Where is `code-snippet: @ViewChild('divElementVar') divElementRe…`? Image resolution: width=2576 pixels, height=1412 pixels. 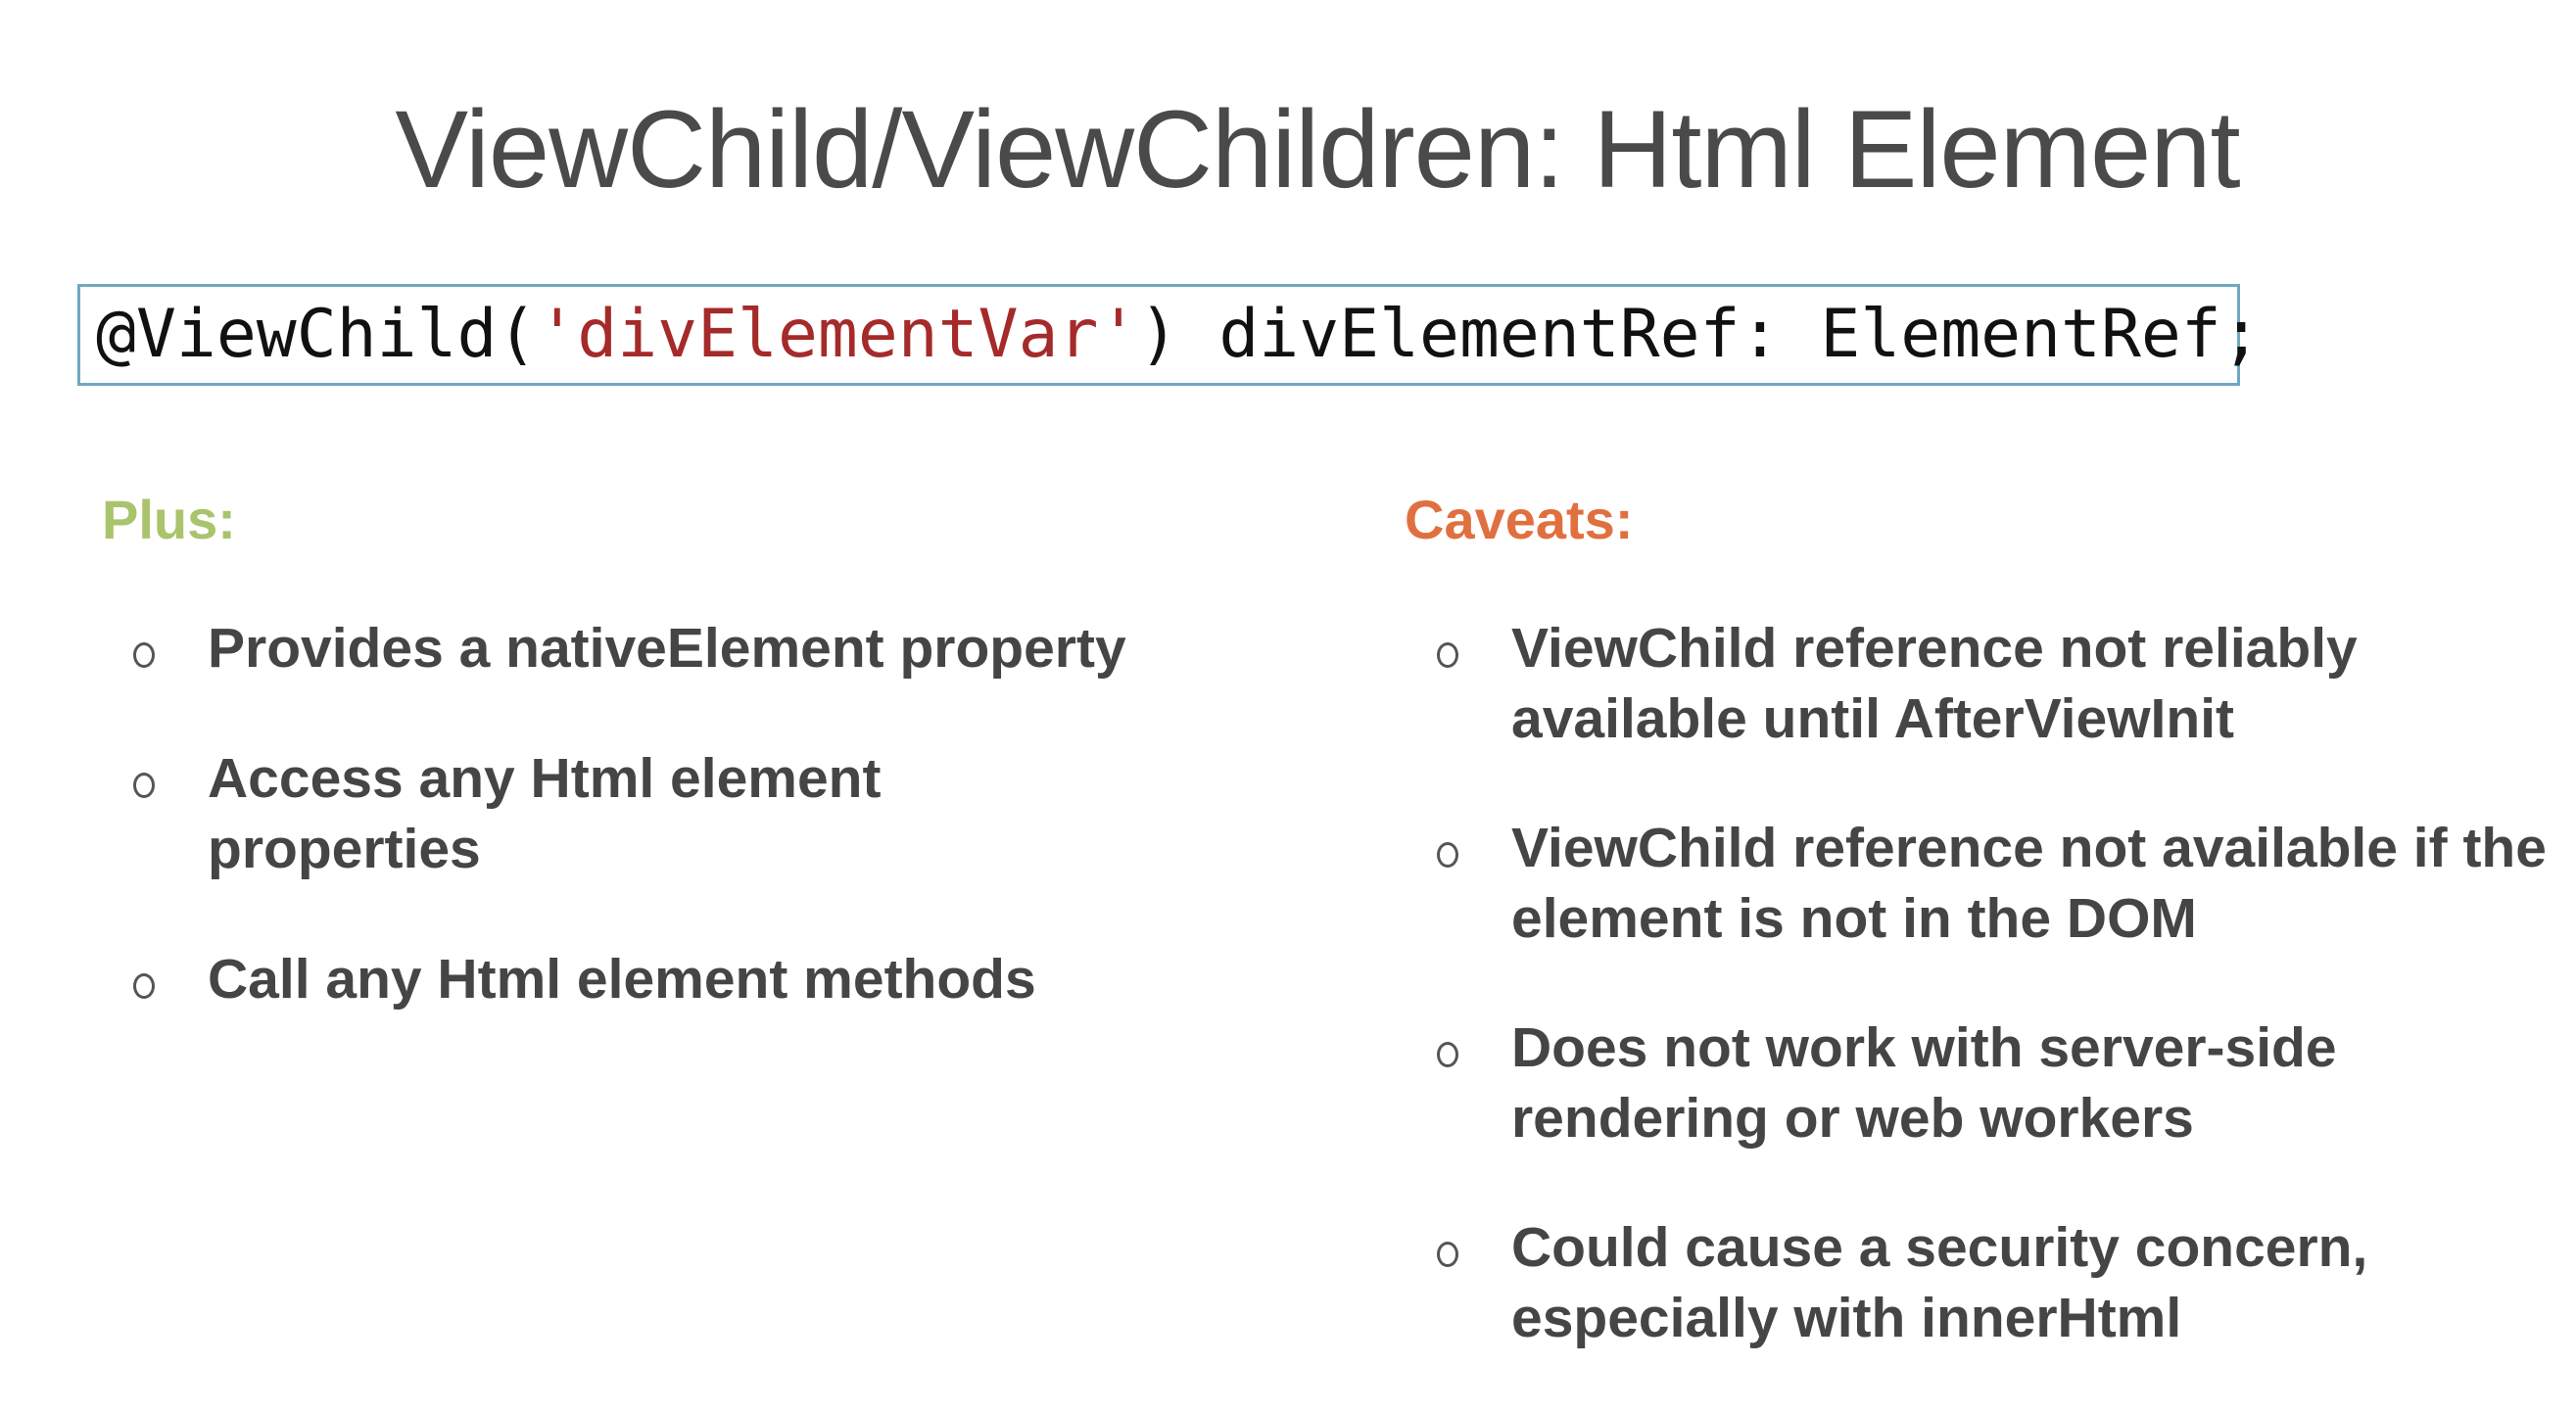 code-snippet: @ViewChild('divElementVar') divElementRe… is located at coordinates (1170, 335).